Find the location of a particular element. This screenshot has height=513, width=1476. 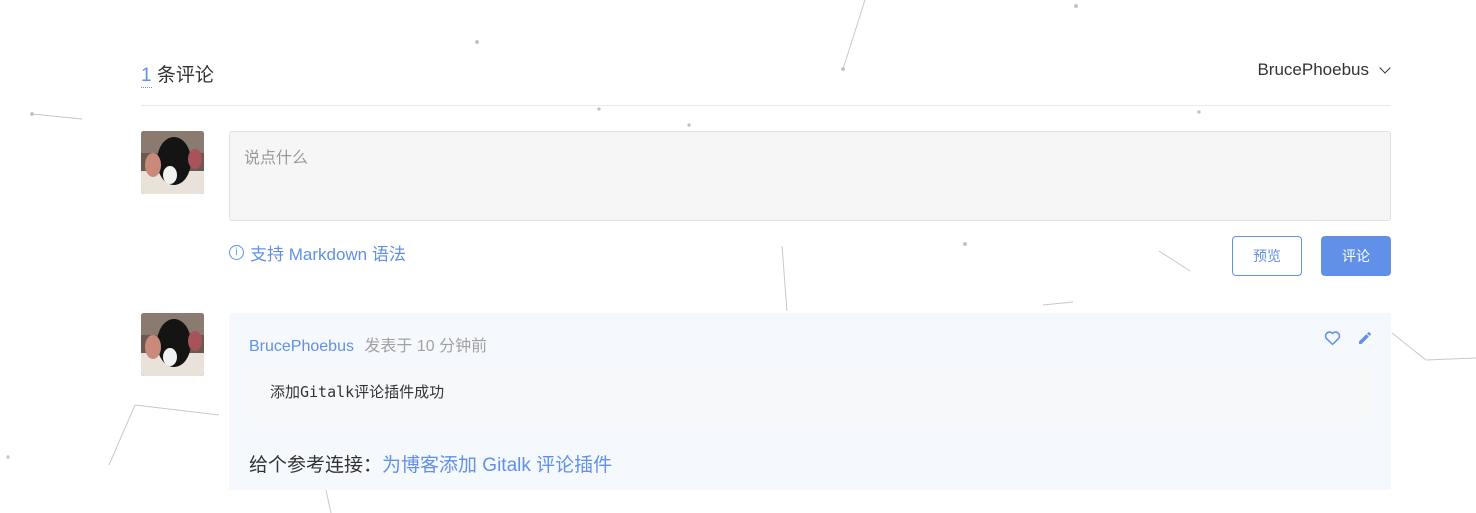

comment-reference: 给个参考连接：为博客添加 Gitalk 评论插件 is located at coordinates (430, 463).